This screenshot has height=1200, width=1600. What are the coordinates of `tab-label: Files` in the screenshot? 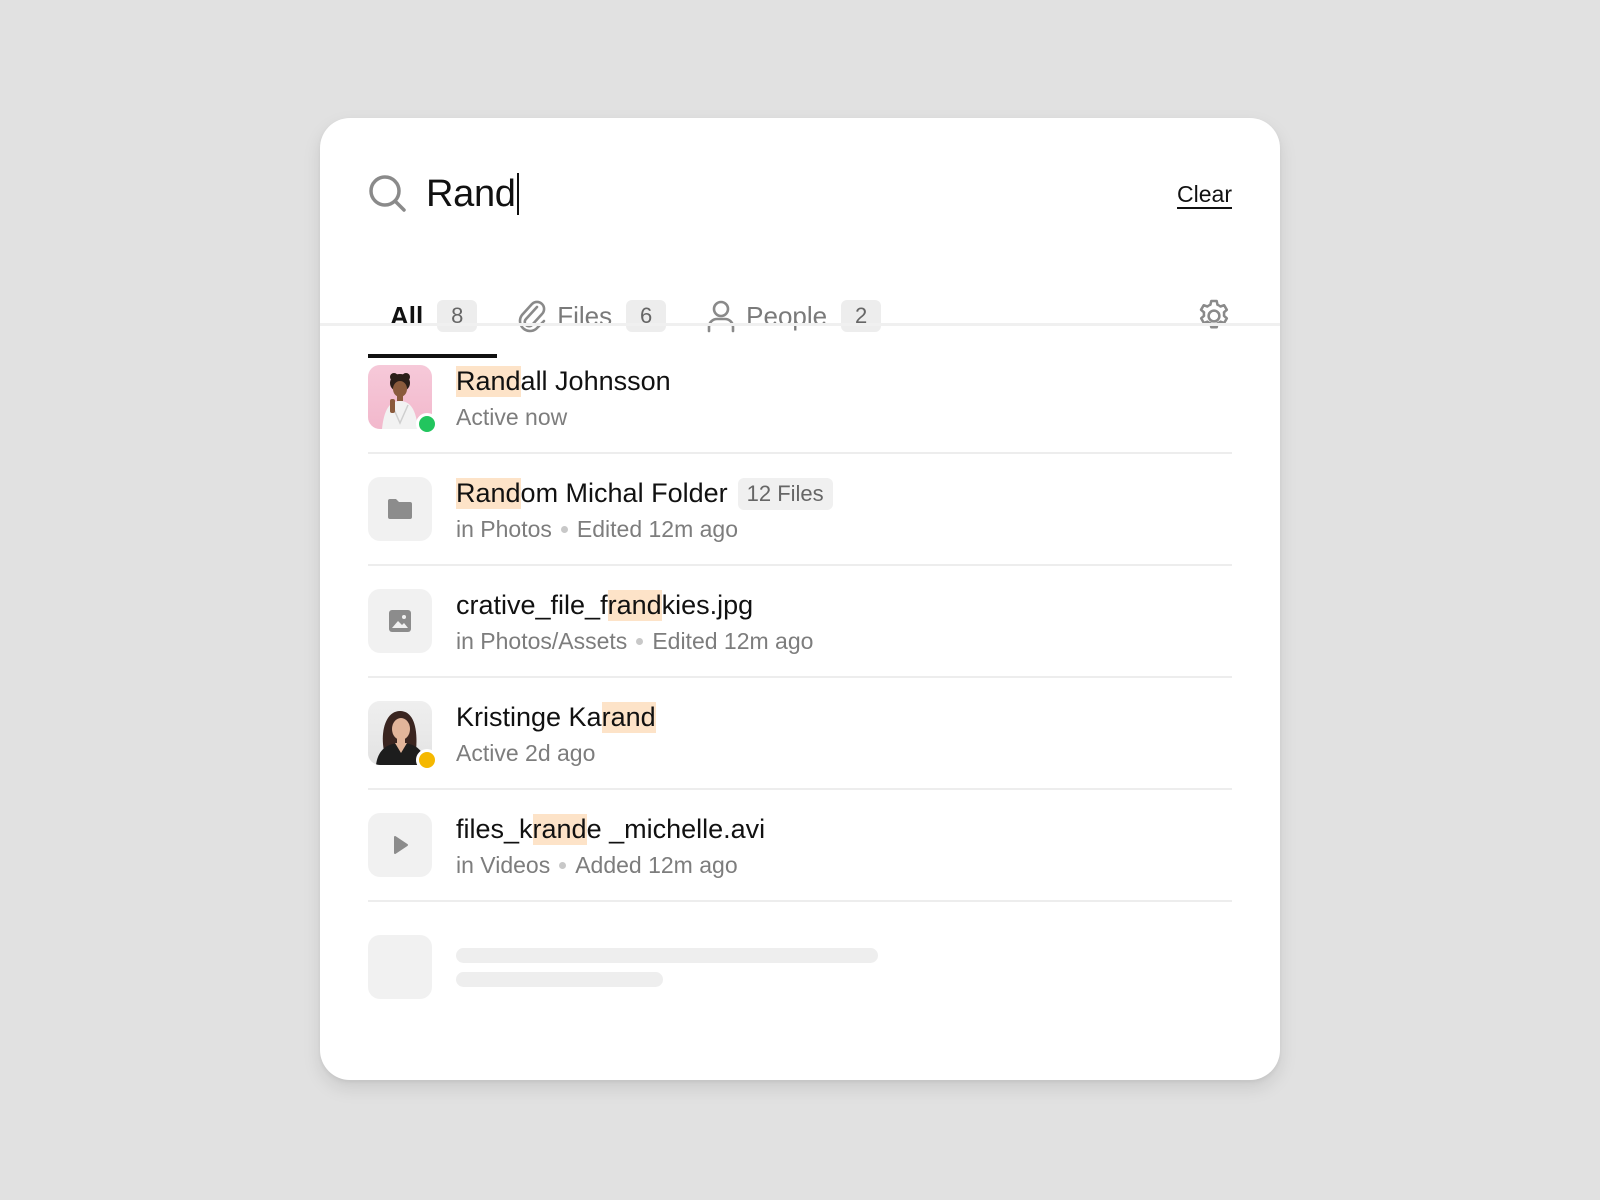 It's located at (585, 315).